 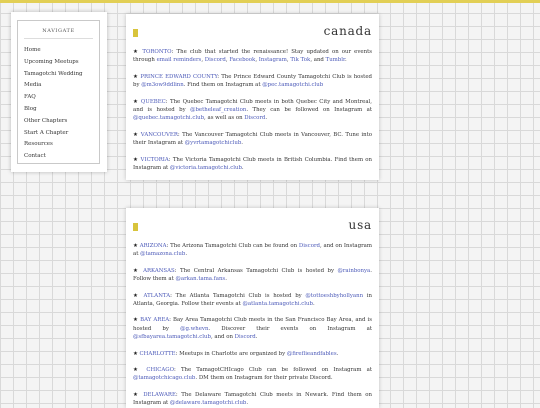 What do you see at coordinates (231, 353) in the screenshot?
I see `entry-text: : Meetups in Charlotte are organized by` at bounding box center [231, 353].